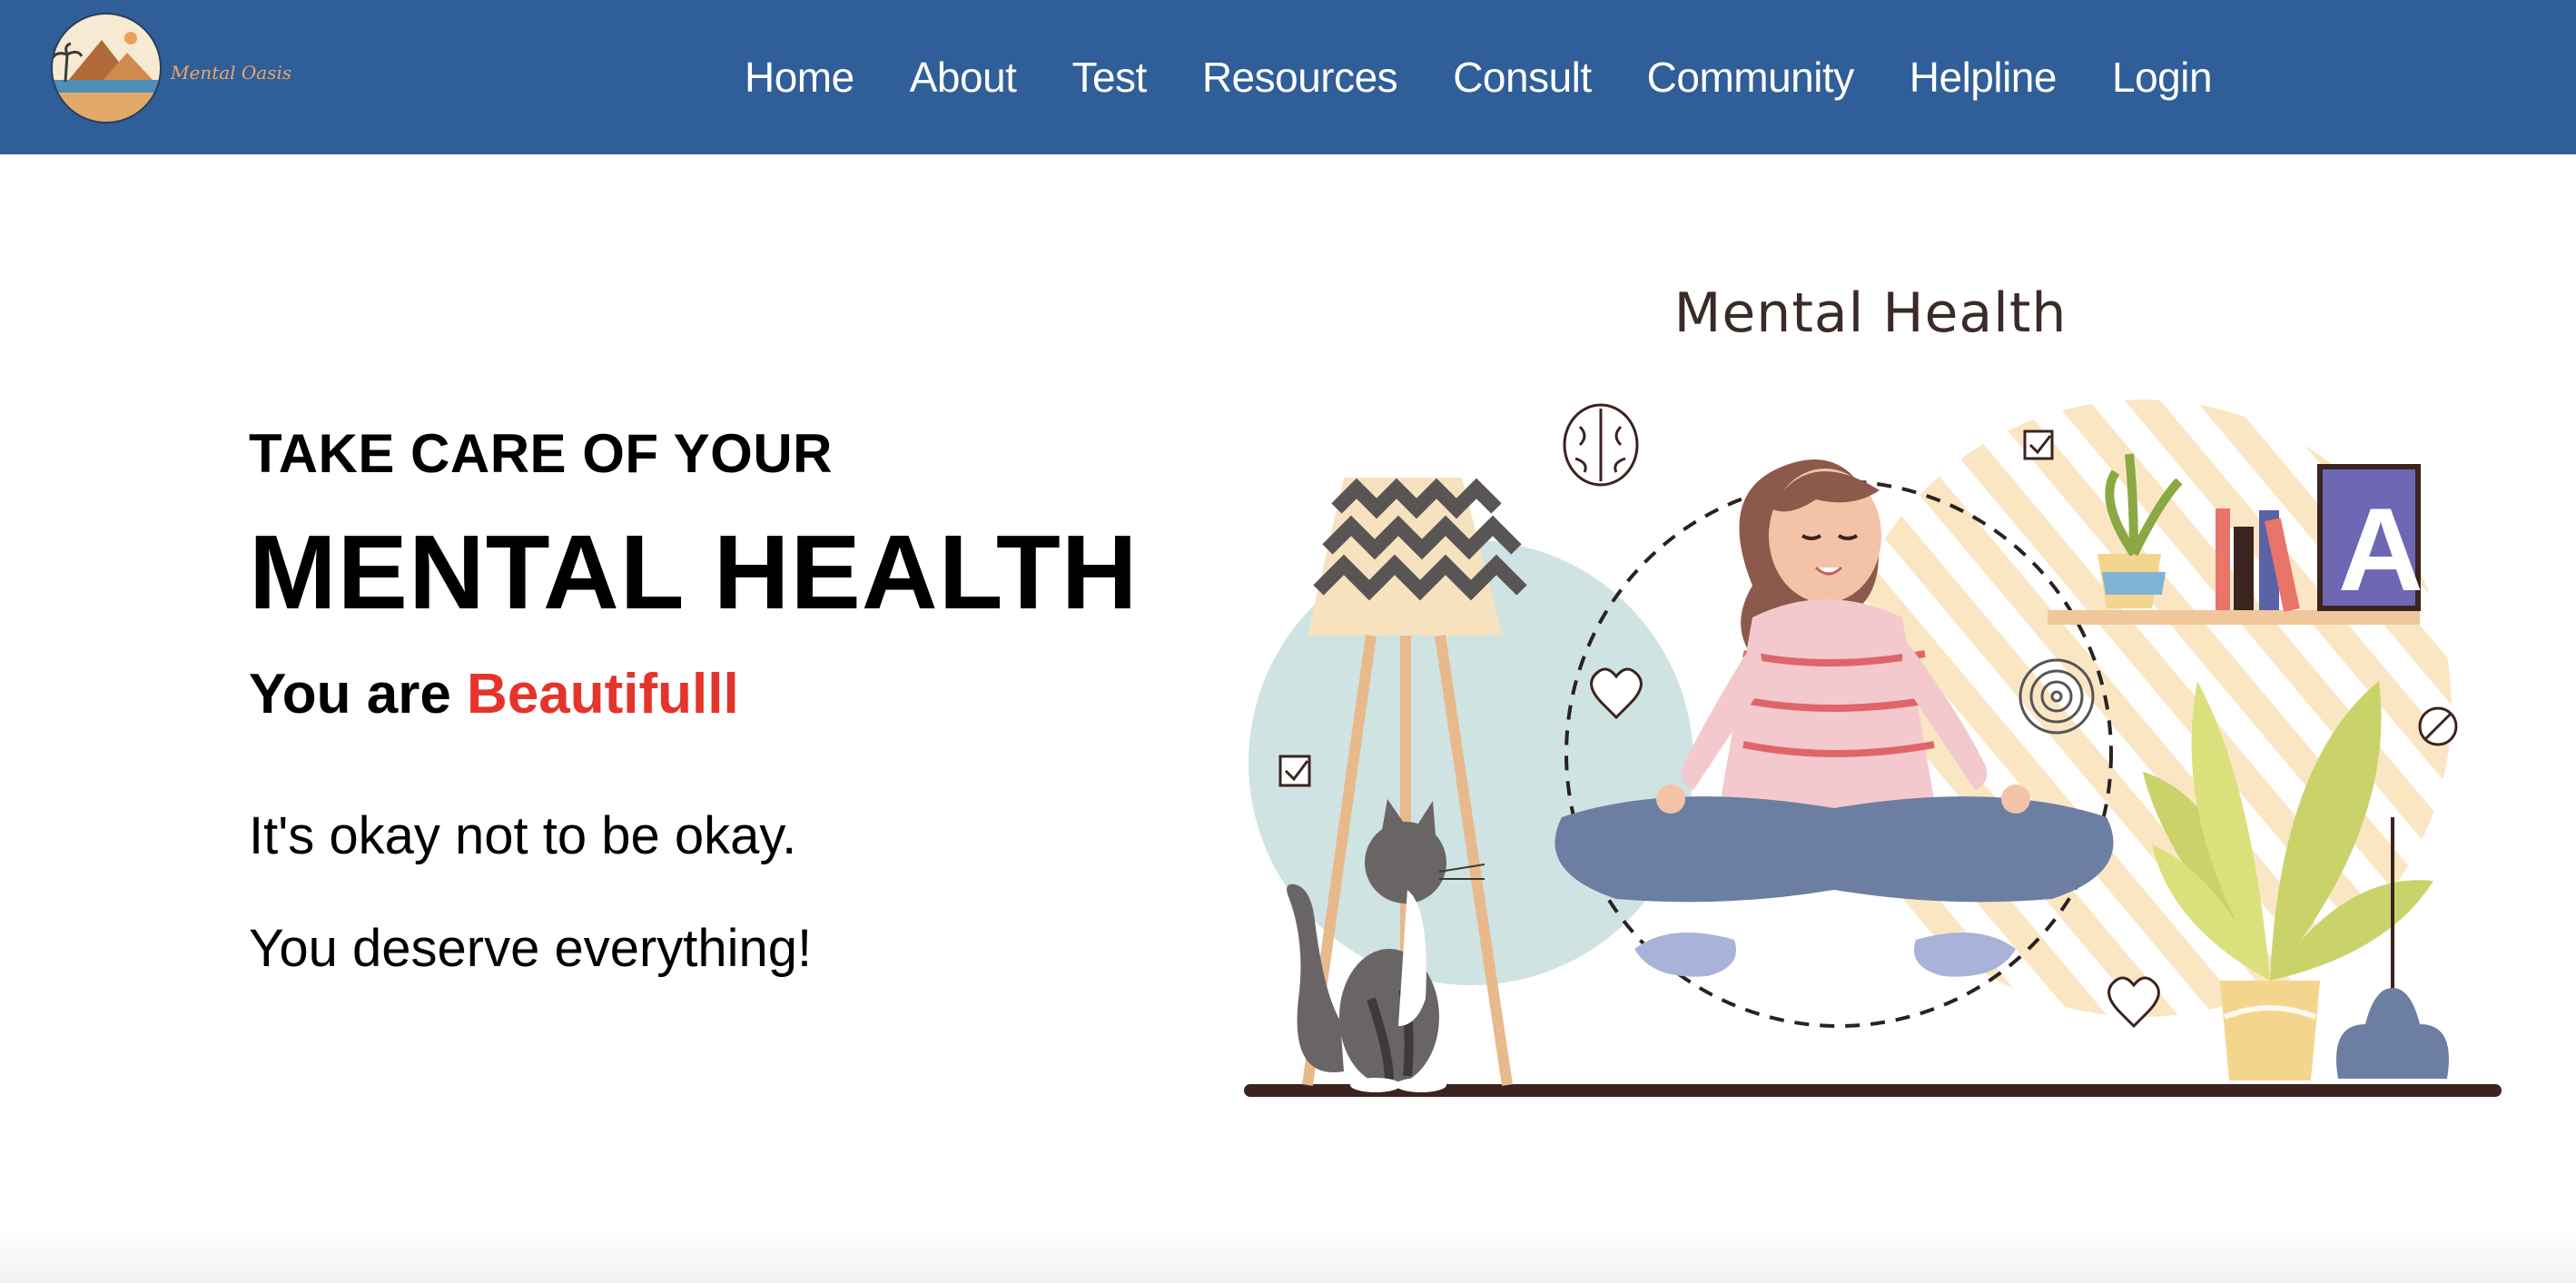  What do you see at coordinates (799, 77) in the screenshot?
I see `nav-home: Home` at bounding box center [799, 77].